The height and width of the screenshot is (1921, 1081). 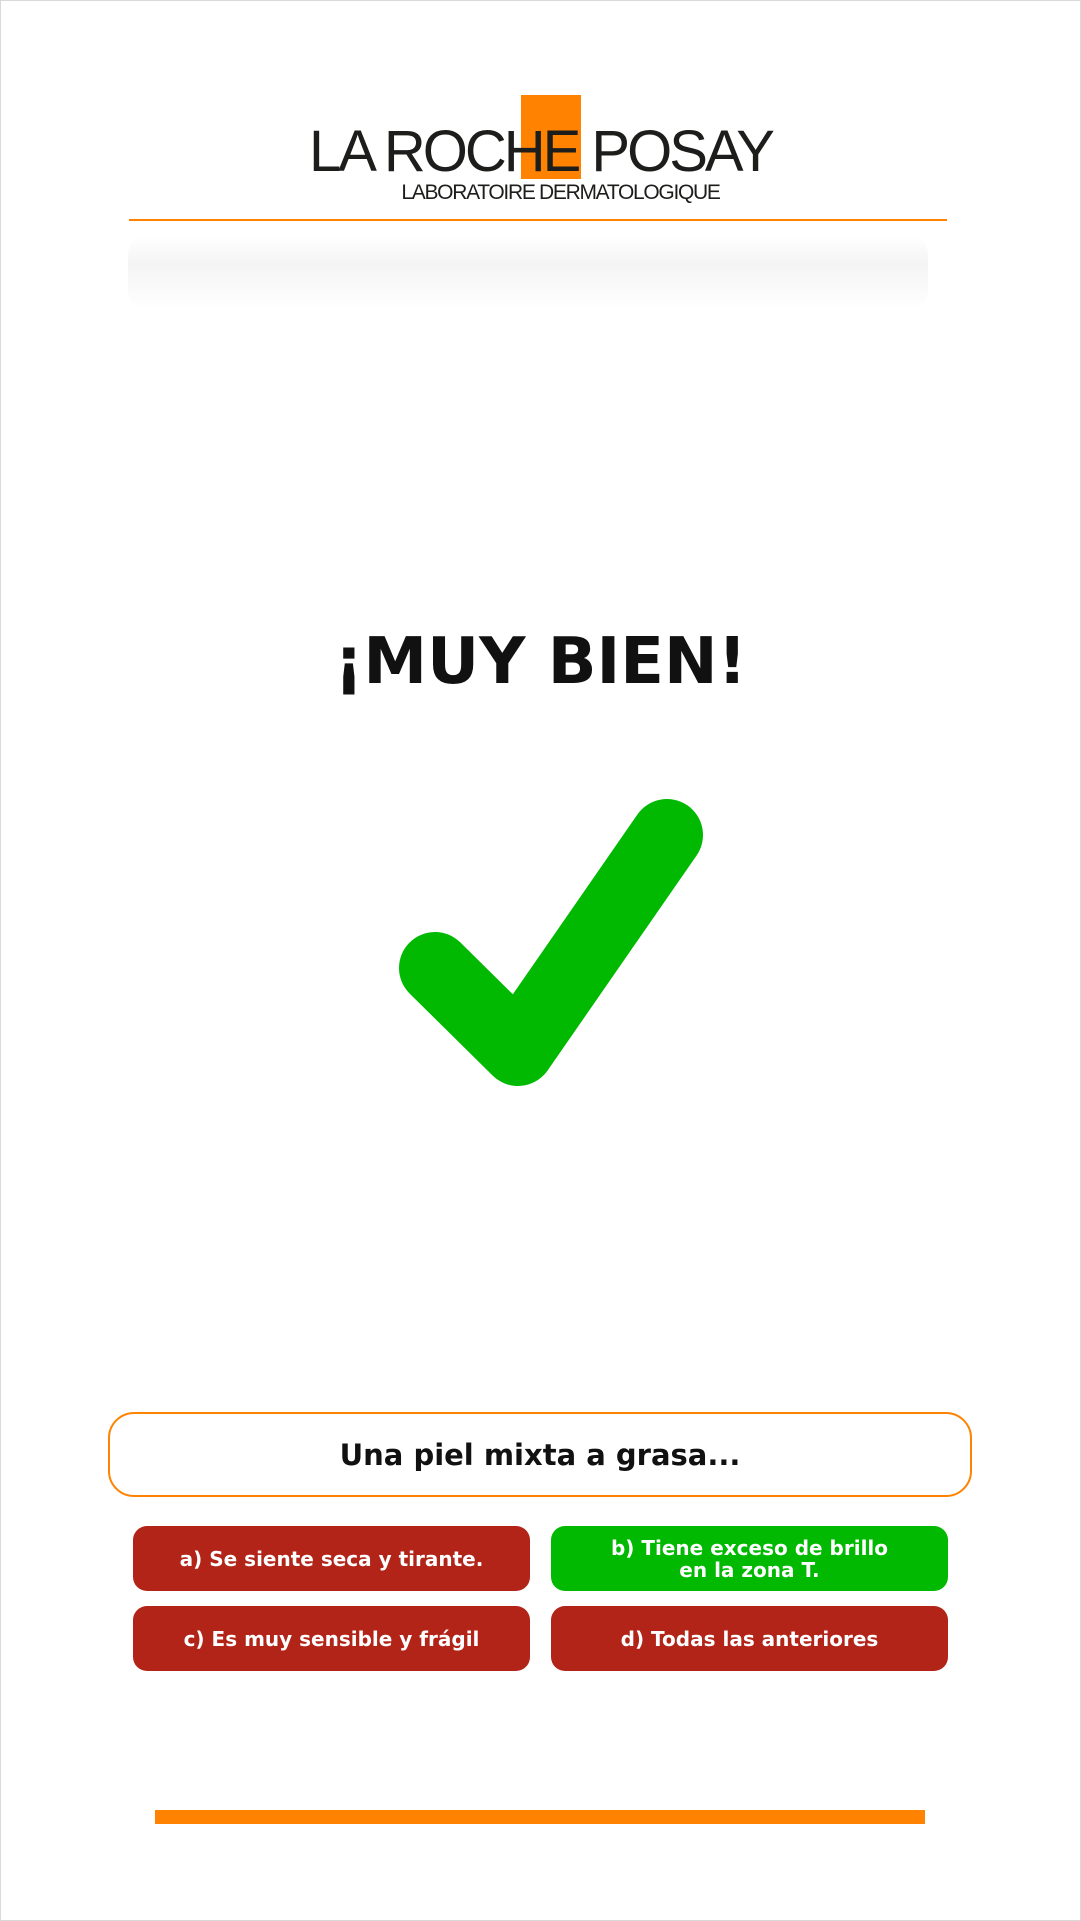 I want to click on checkmark-icon, so click(x=551, y=942).